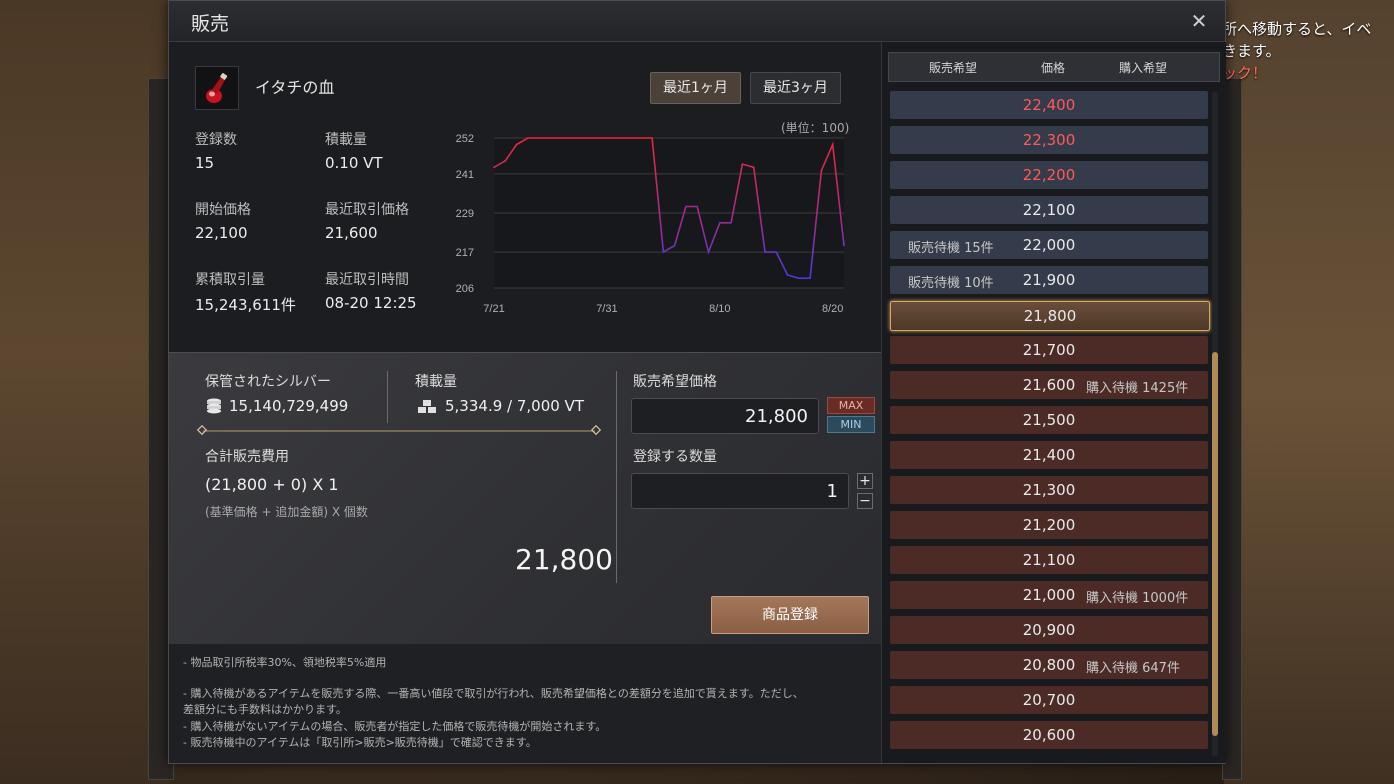 The width and height of the screenshot is (1394, 784). Describe the element at coordinates (740, 491) in the screenshot. I see `quantity-input: 1` at that location.